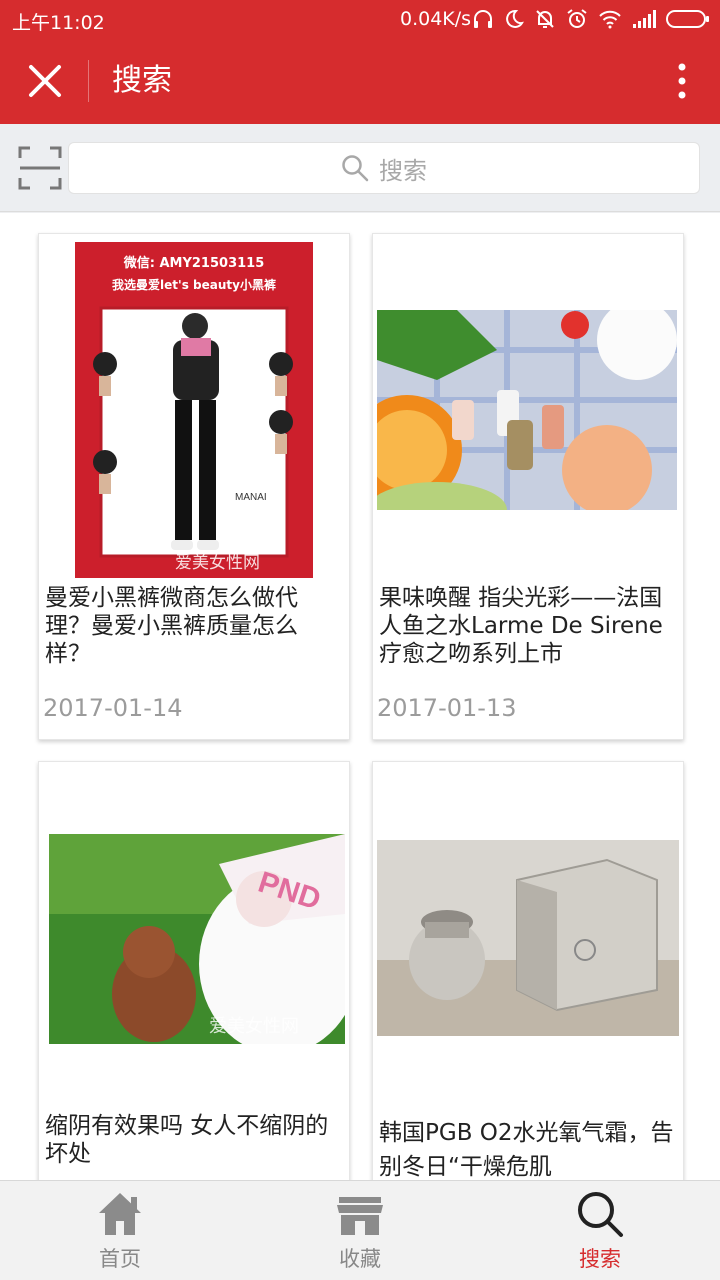 Image resolution: width=720 pixels, height=1280 pixels. What do you see at coordinates (526, 1150) in the screenshot?
I see `article-title: 韩国PGB O2水光氧气霜，告别冬日“干燥危肌` at bounding box center [526, 1150].